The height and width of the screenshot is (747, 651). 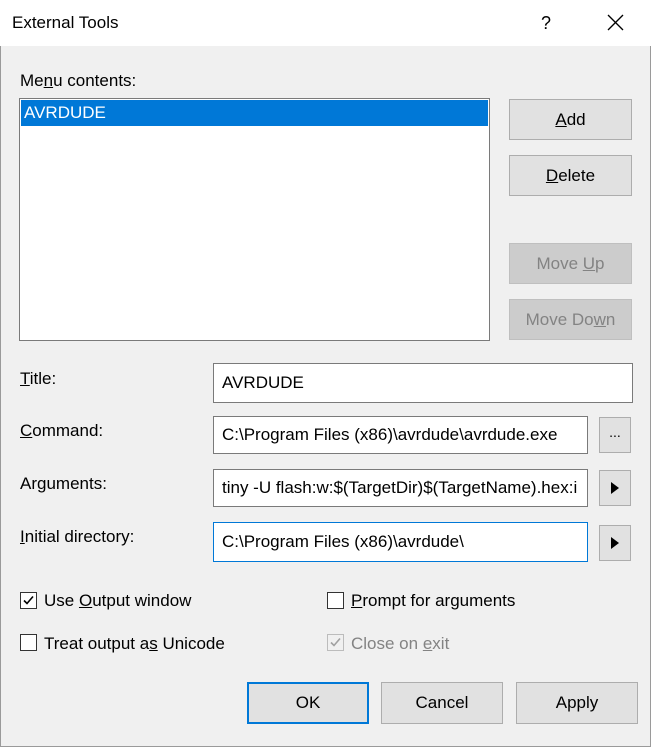 I want to click on window-border-left, so click(x=0, y=396).